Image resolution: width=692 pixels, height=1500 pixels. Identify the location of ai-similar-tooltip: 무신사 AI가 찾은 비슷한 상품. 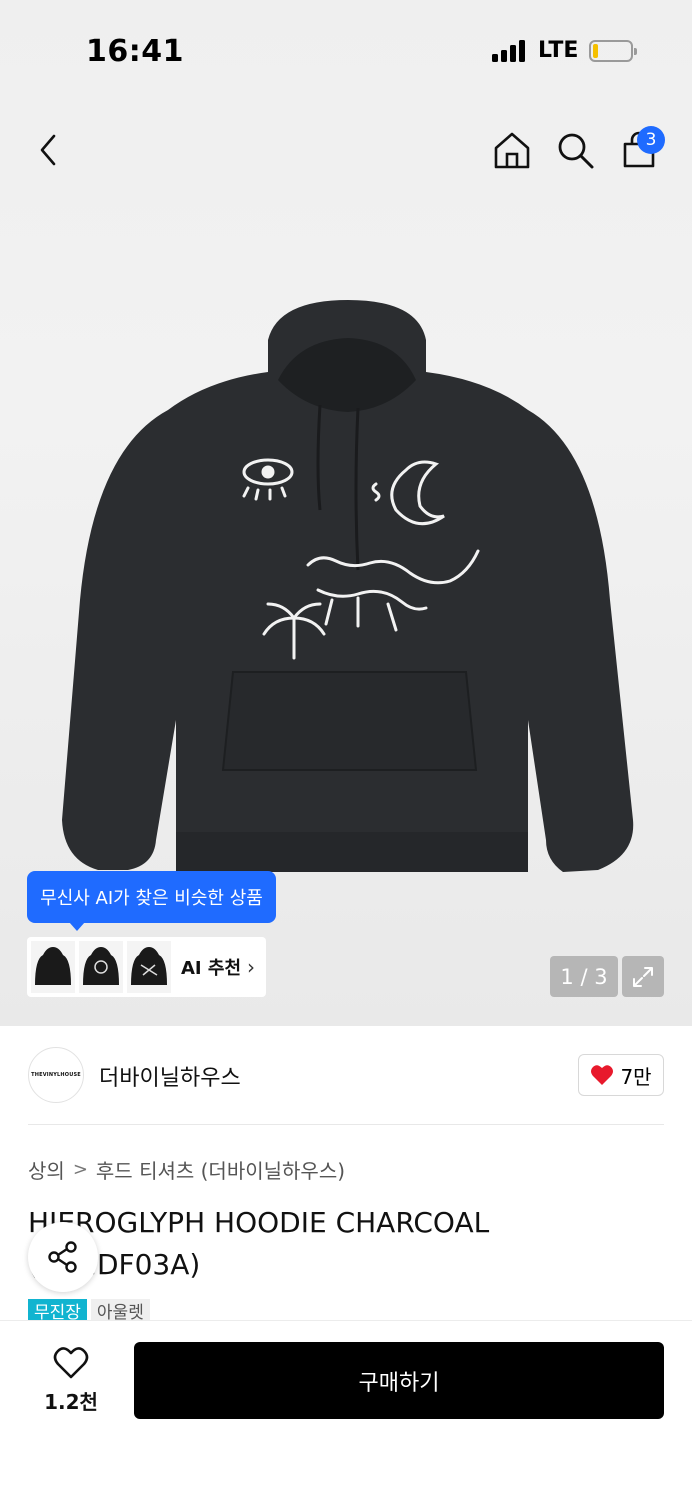
(151, 901).